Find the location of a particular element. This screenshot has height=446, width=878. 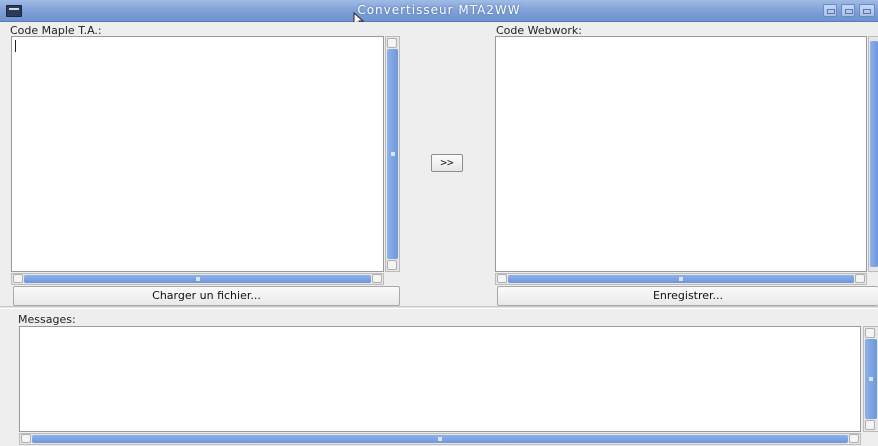

convert-button: >> is located at coordinates (447, 163).